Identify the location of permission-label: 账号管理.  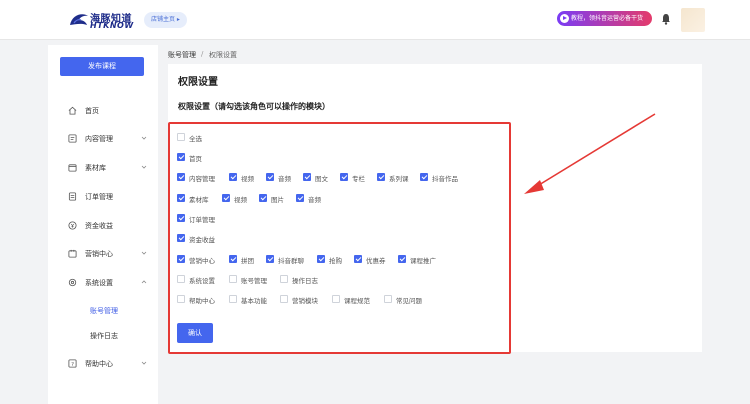
(254, 281).